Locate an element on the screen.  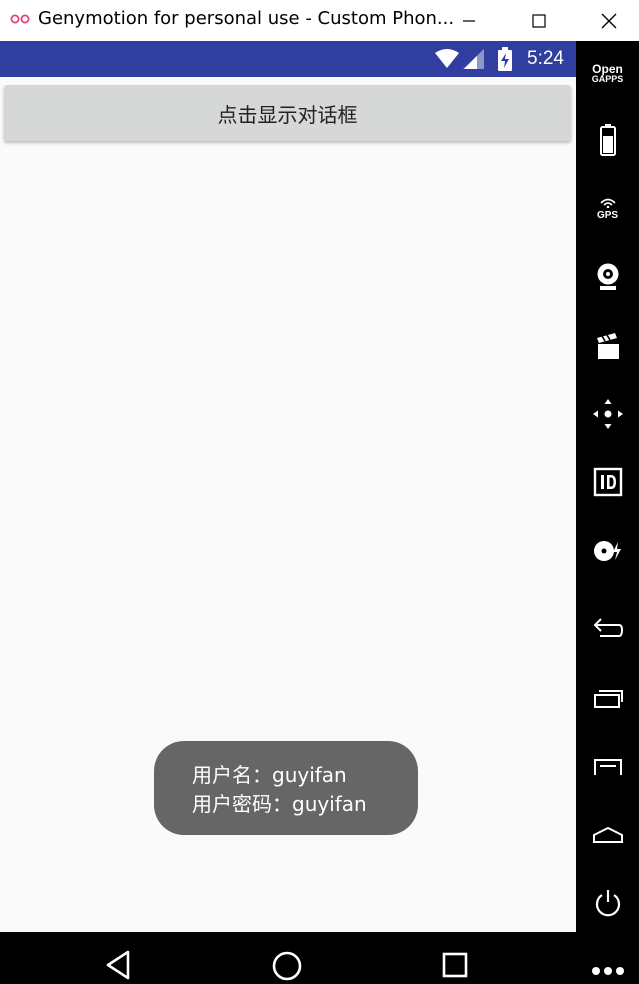
show-dialog-button: 点击显示对话框 is located at coordinates (287, 113).